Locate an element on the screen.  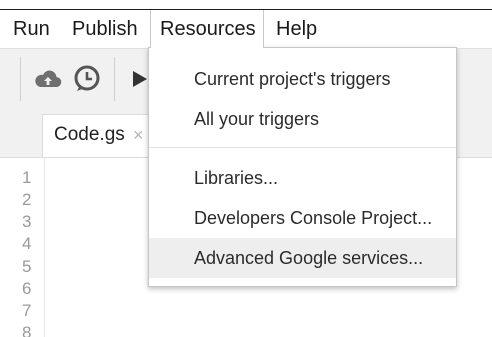
line-number: 3 is located at coordinates (27, 221).